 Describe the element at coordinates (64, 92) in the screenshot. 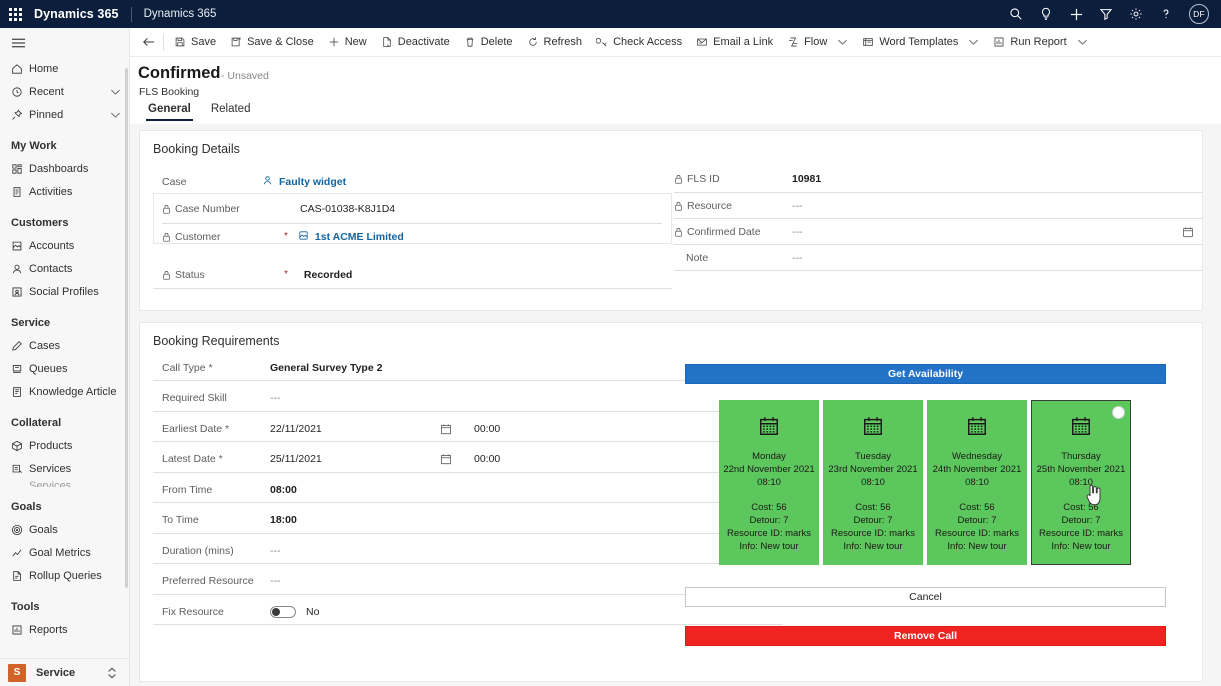

I see `sidebar-item-recent: Recent` at that location.